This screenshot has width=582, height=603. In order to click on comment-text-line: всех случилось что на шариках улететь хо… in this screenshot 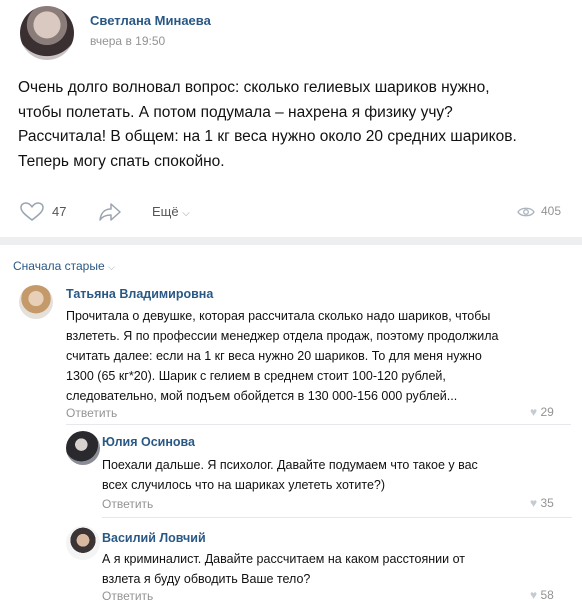, I will do `click(244, 485)`.